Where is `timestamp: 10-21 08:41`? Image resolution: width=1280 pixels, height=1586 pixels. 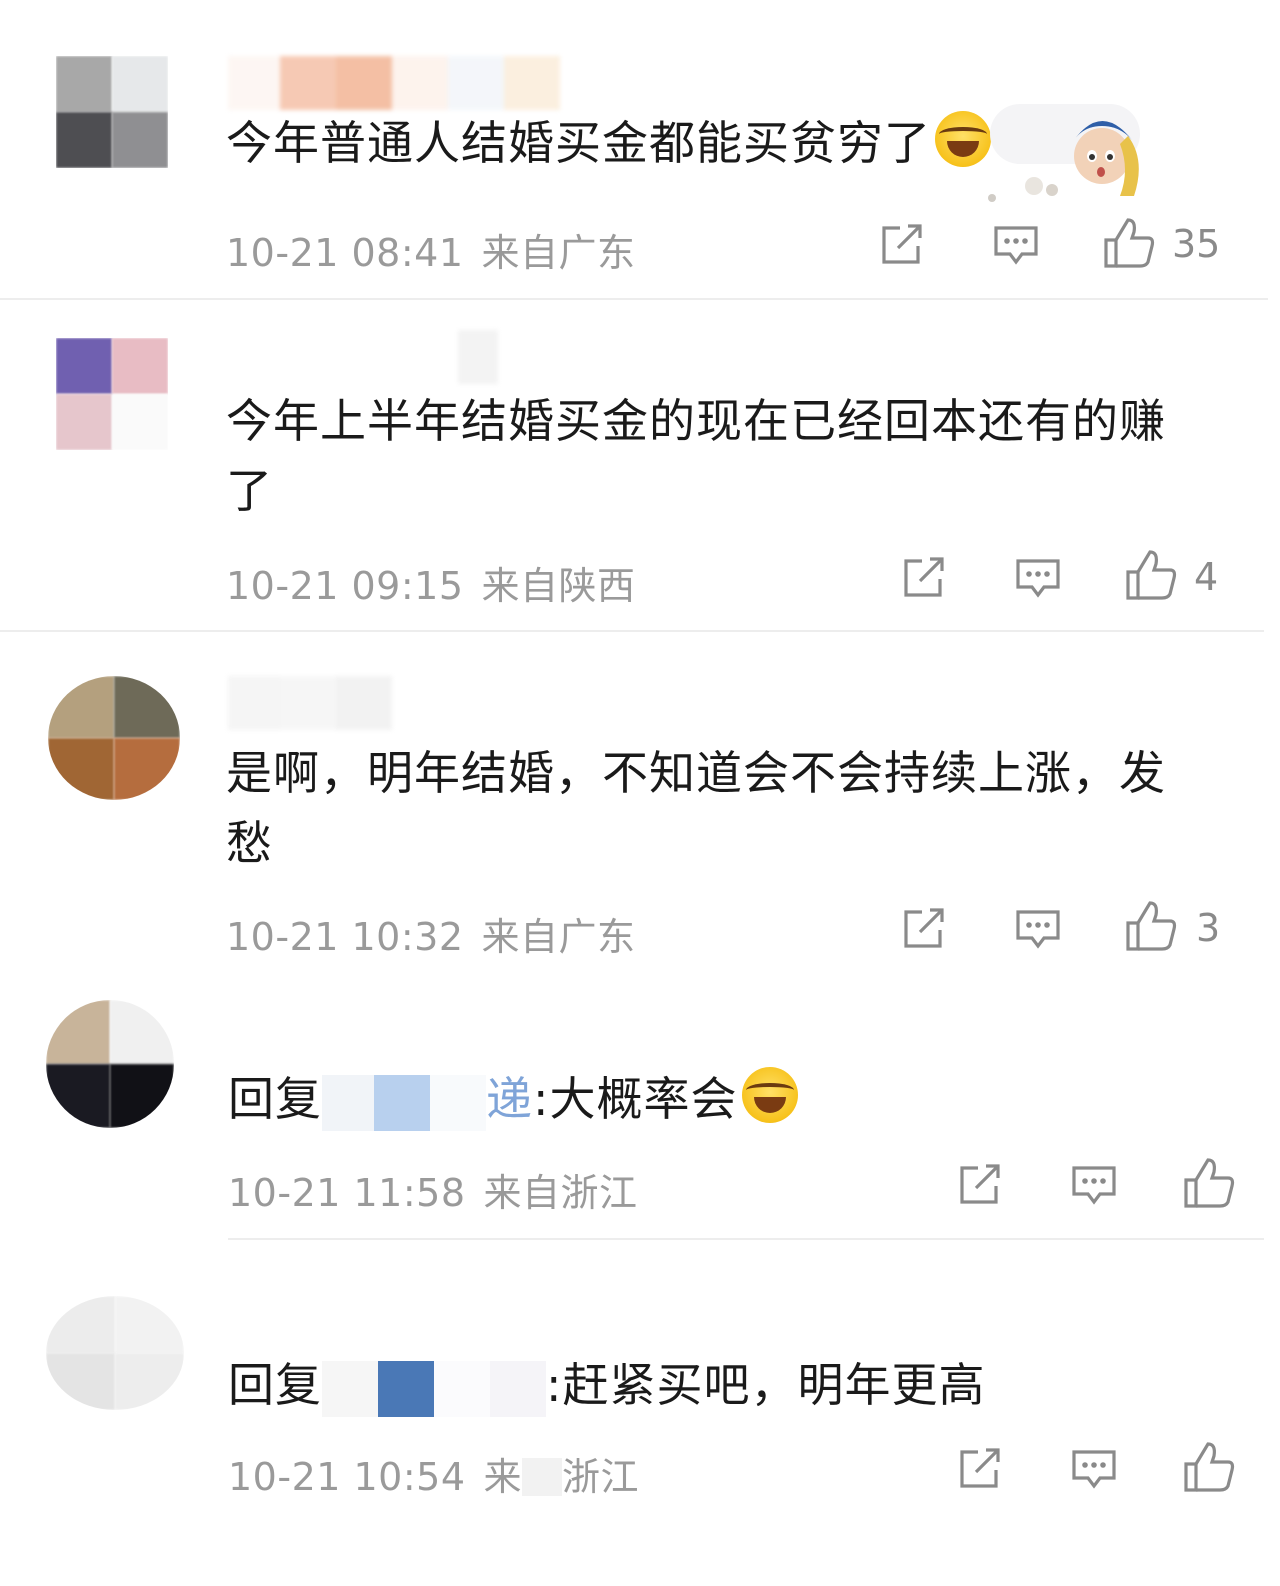 timestamp: 10-21 08:41 is located at coordinates (345, 253).